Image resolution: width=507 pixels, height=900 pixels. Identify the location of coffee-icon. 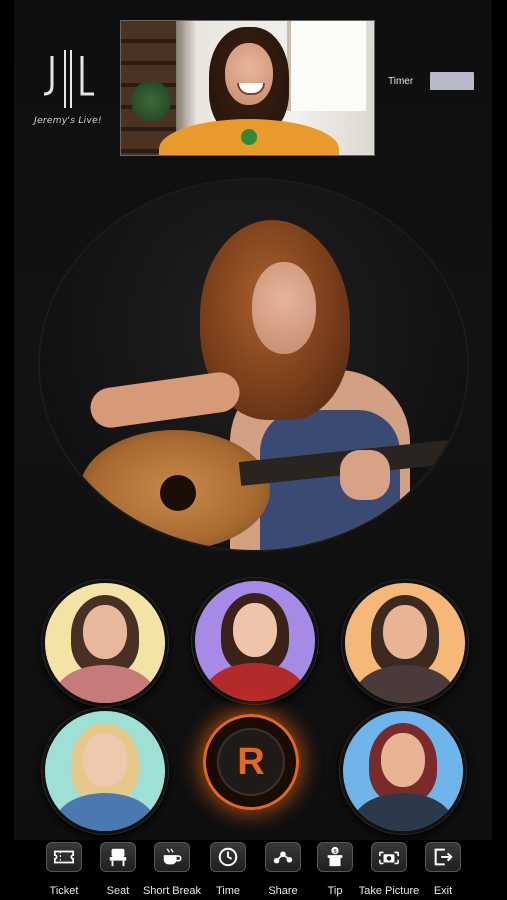
(172, 856).